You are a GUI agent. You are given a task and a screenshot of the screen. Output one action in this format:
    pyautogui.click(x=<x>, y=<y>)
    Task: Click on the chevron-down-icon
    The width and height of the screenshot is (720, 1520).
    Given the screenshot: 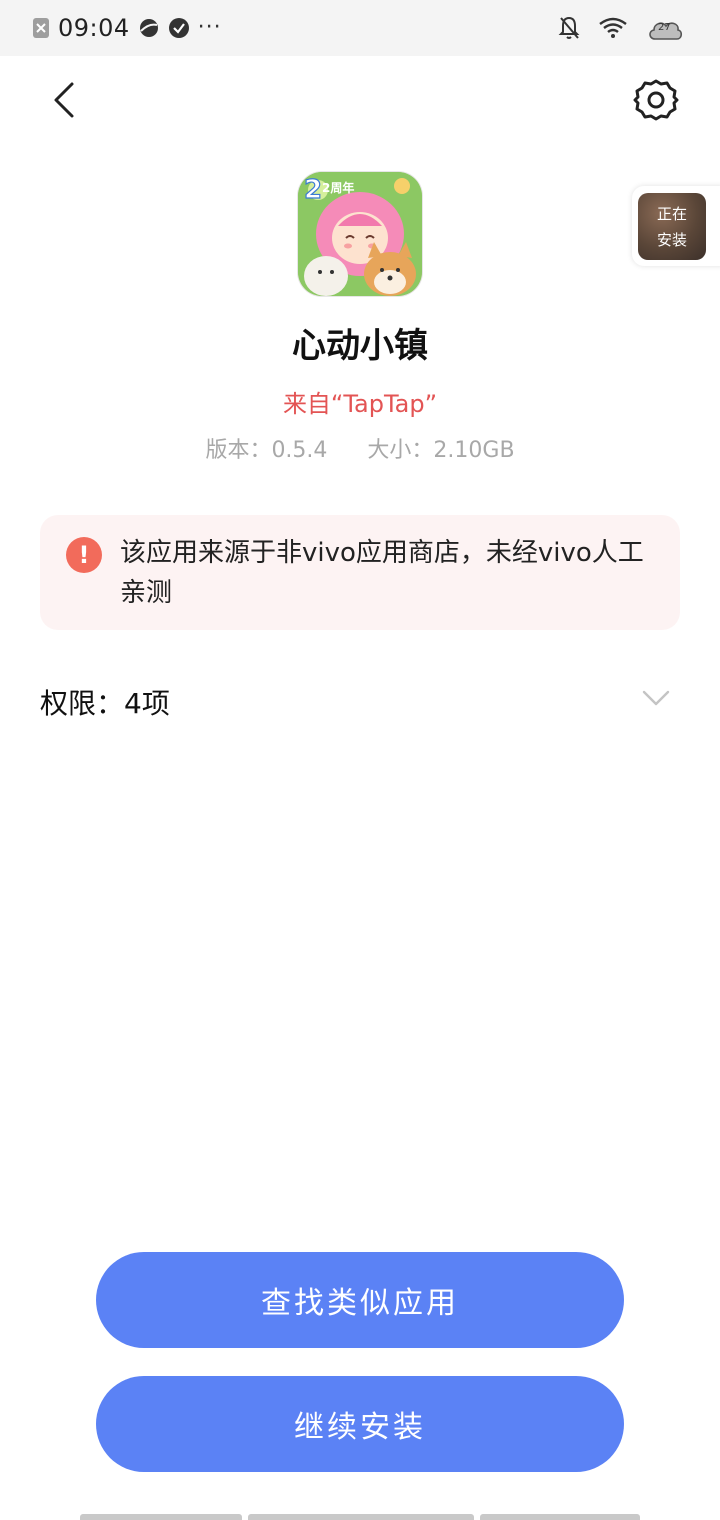 What is the action you would take?
    pyautogui.click(x=656, y=698)
    